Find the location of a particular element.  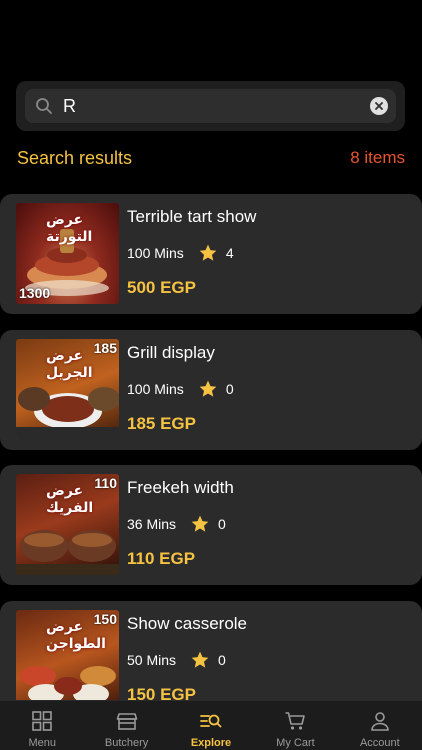

product-image: عرض الطواجن 150 is located at coordinates (67, 655).